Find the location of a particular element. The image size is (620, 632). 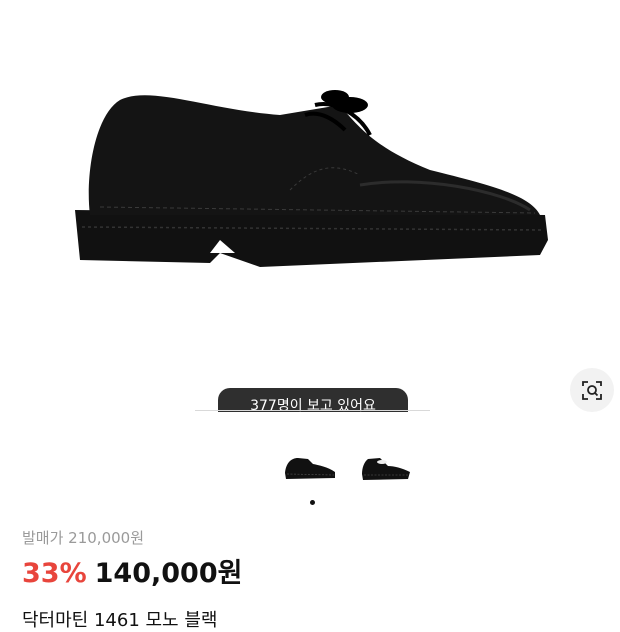

lens-search-icon is located at coordinates (592, 390).